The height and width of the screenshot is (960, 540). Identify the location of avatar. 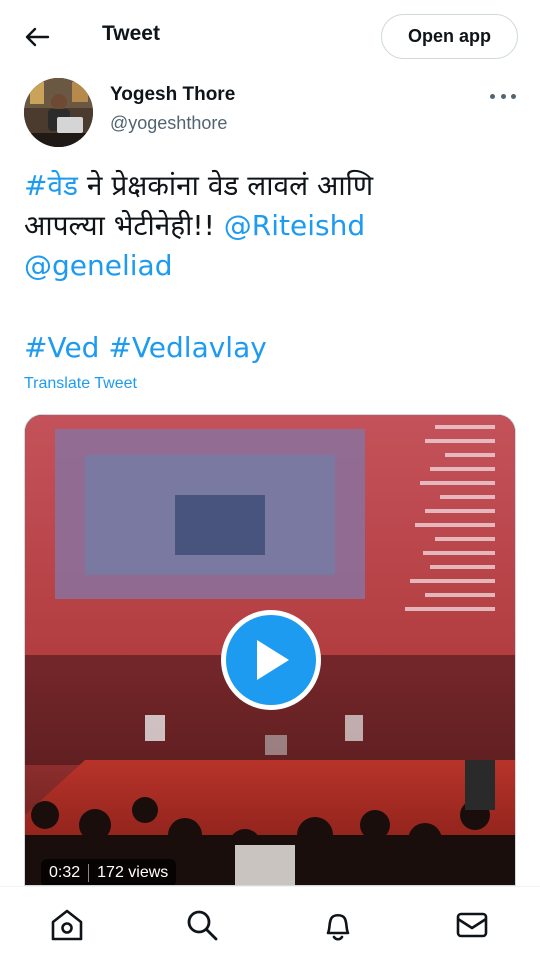
(58, 112).